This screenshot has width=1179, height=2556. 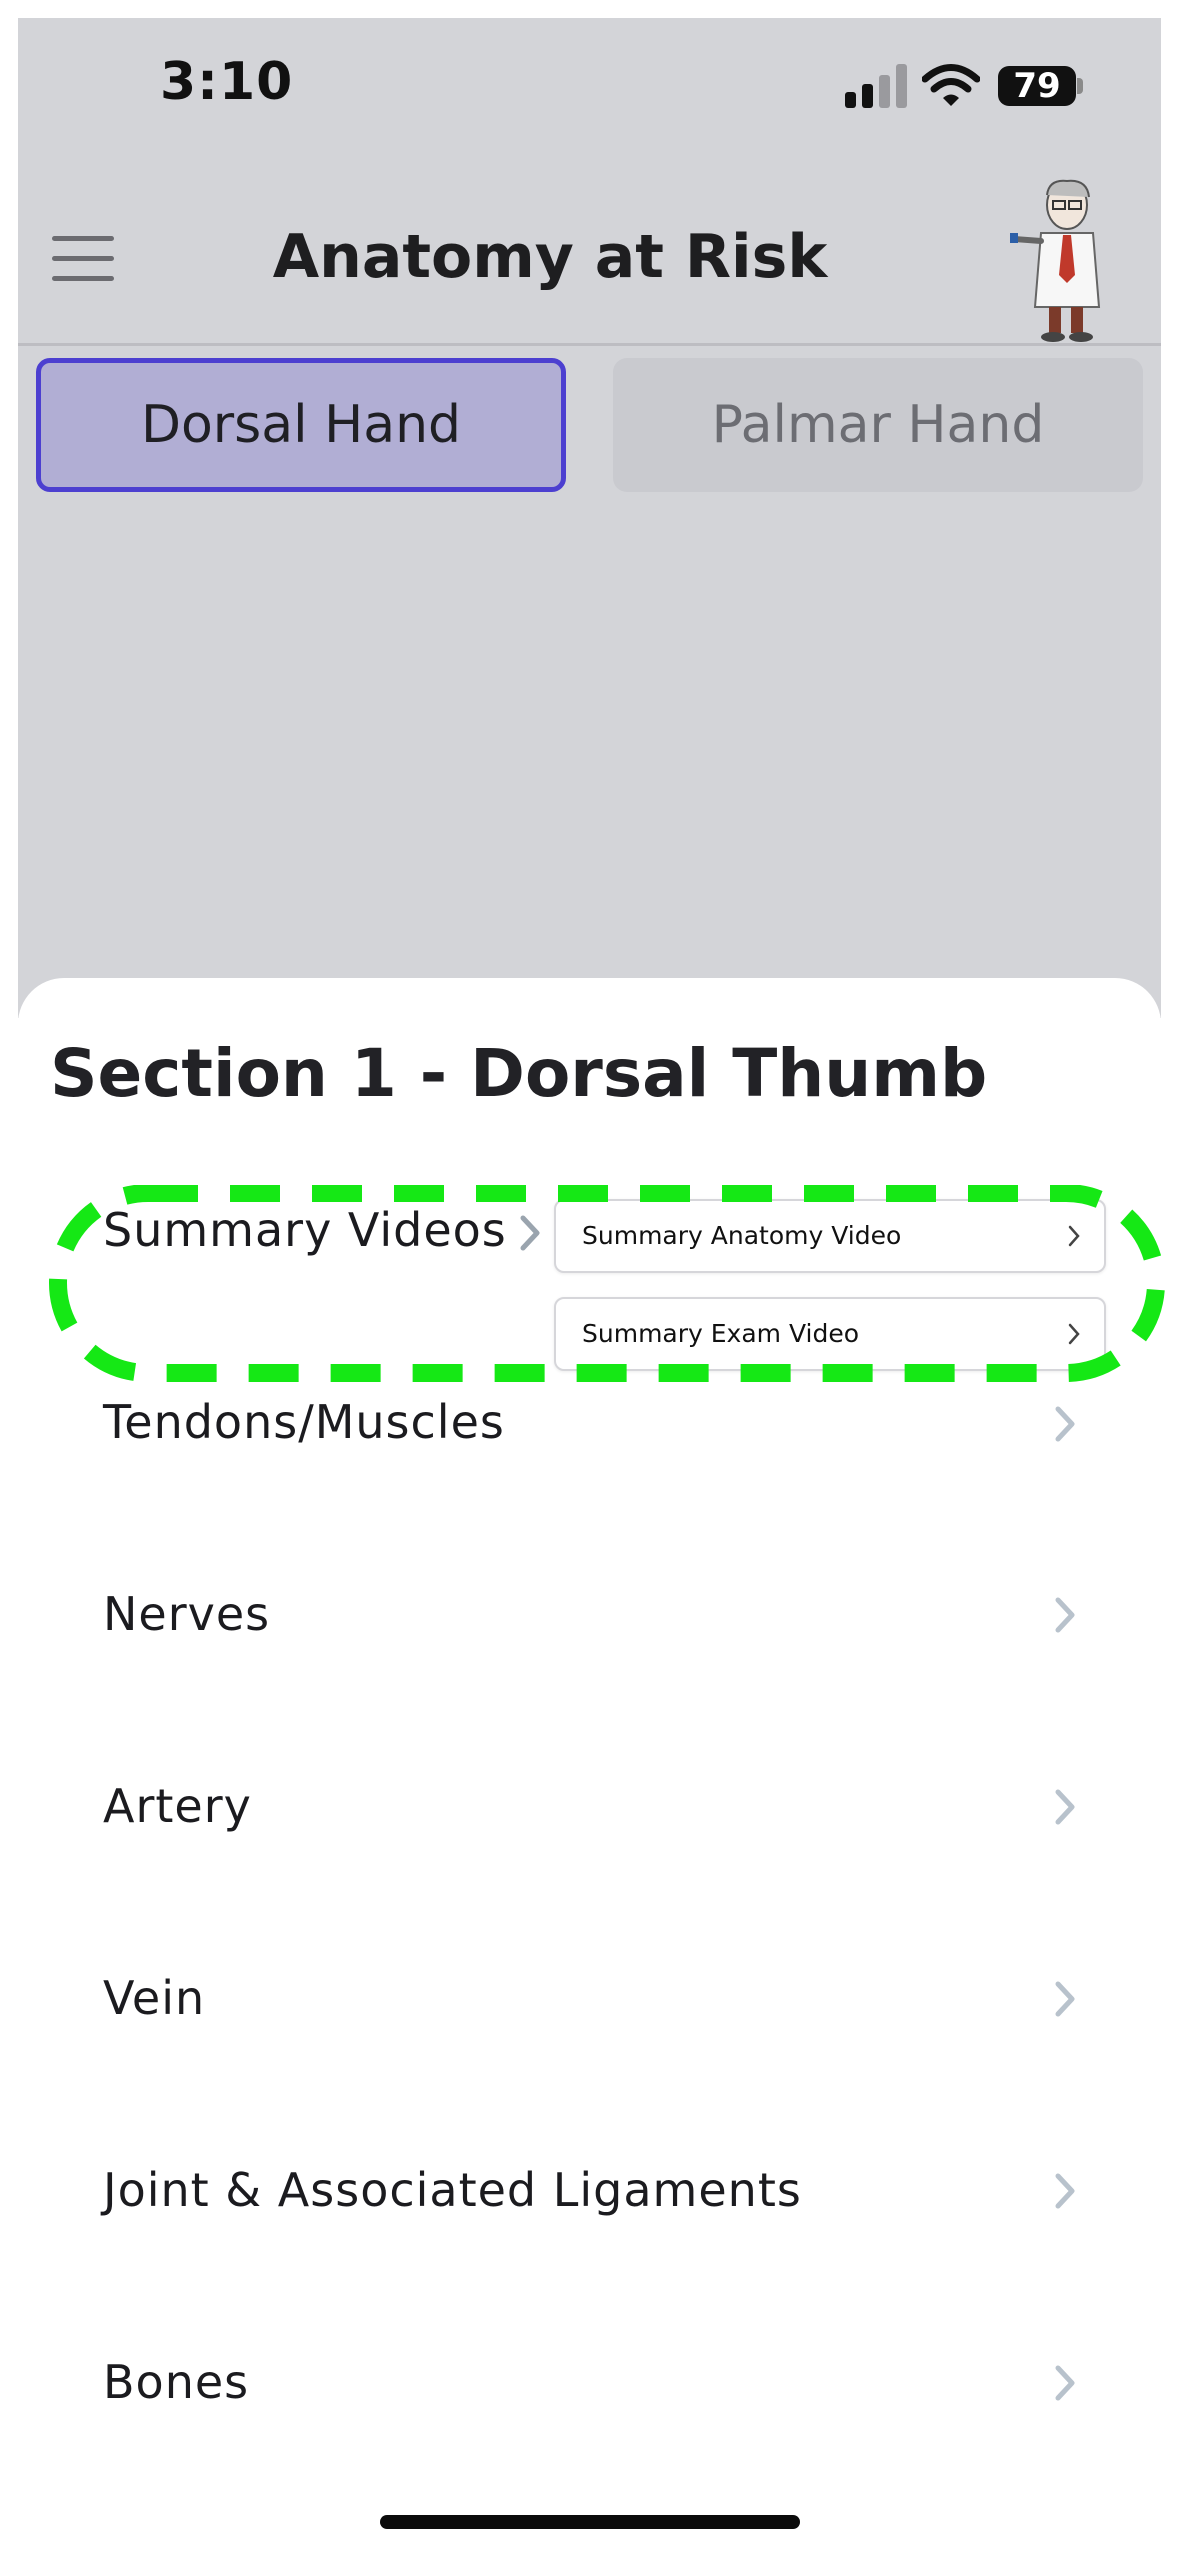 What do you see at coordinates (590, 2522) in the screenshot?
I see `home-indicator` at bounding box center [590, 2522].